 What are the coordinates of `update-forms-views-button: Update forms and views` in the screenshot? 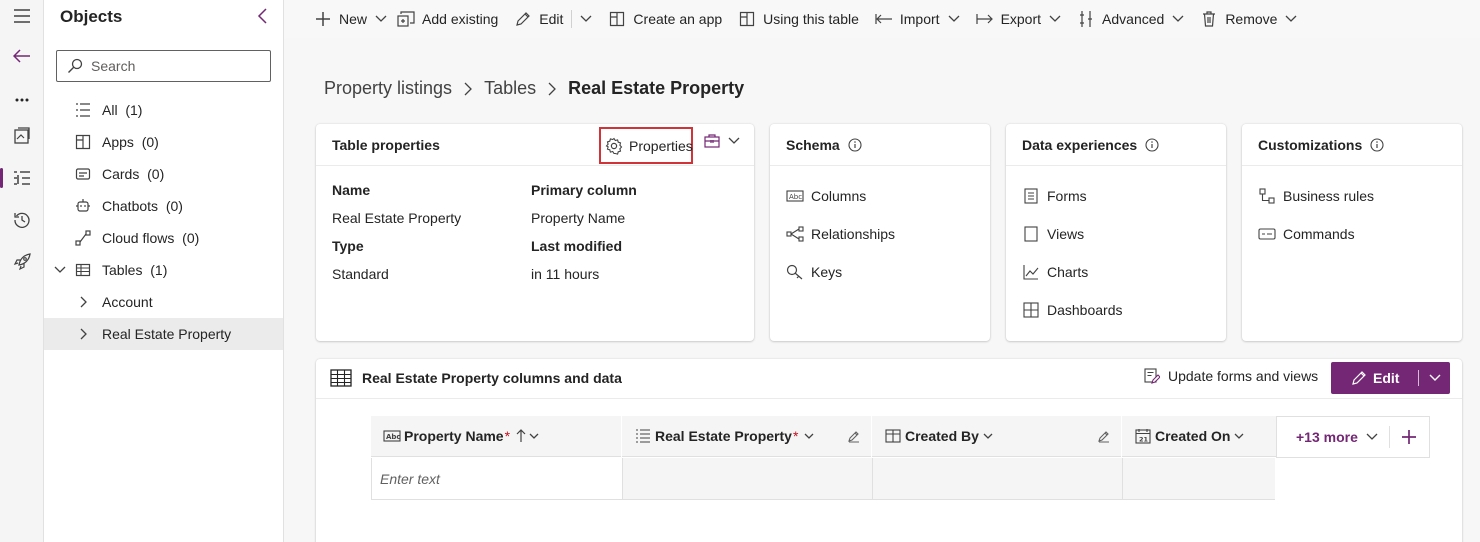 It's located at (1230, 376).